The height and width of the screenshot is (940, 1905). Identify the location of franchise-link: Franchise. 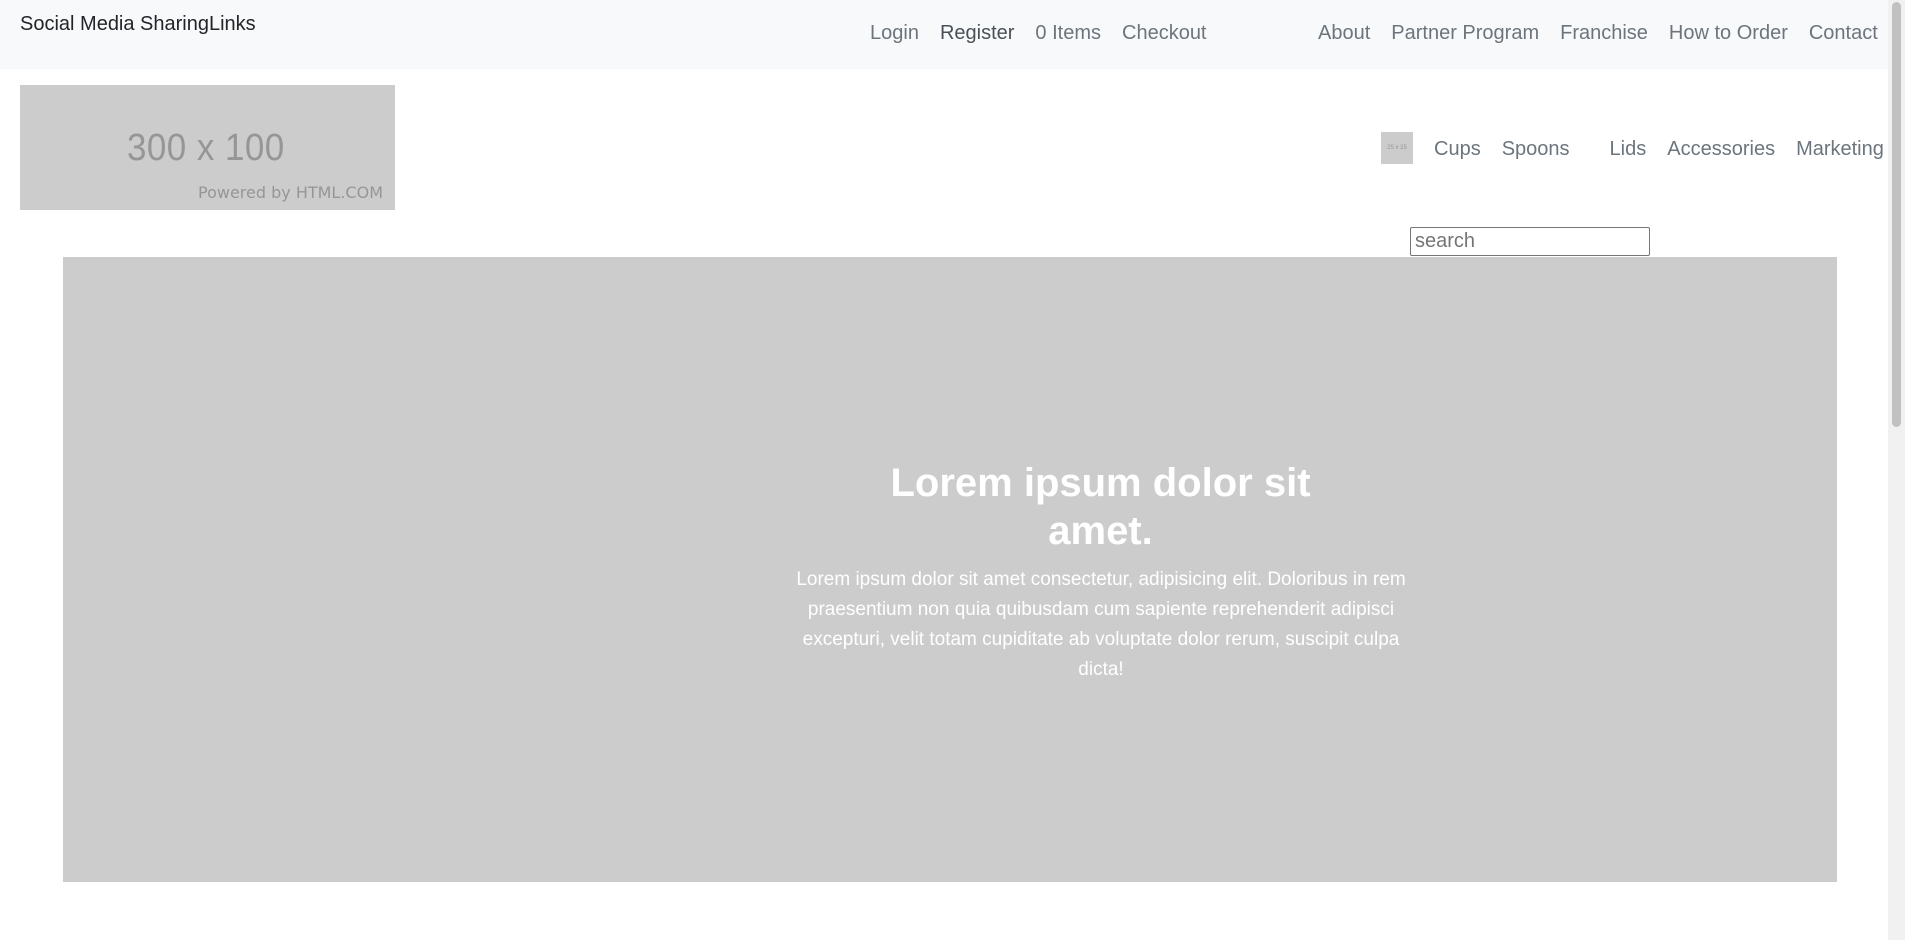
(1604, 33).